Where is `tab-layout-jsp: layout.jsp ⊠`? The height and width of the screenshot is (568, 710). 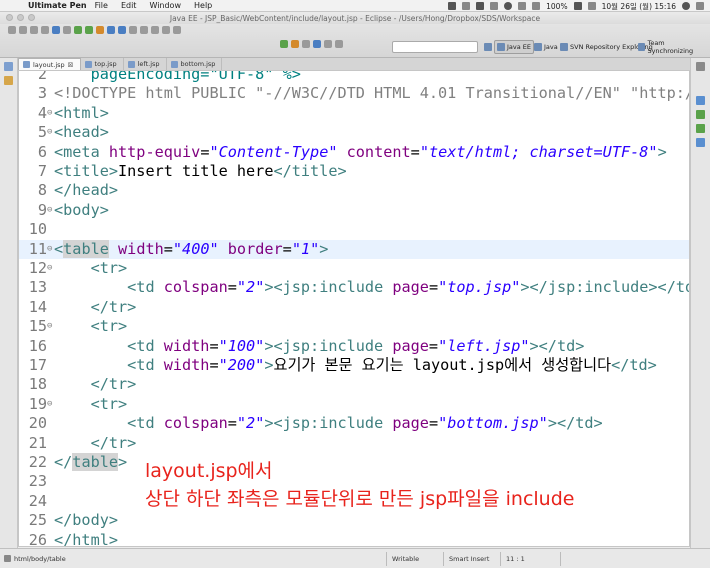
tab-layout-jsp: layout.jsp ⊠ is located at coordinates (49, 64).